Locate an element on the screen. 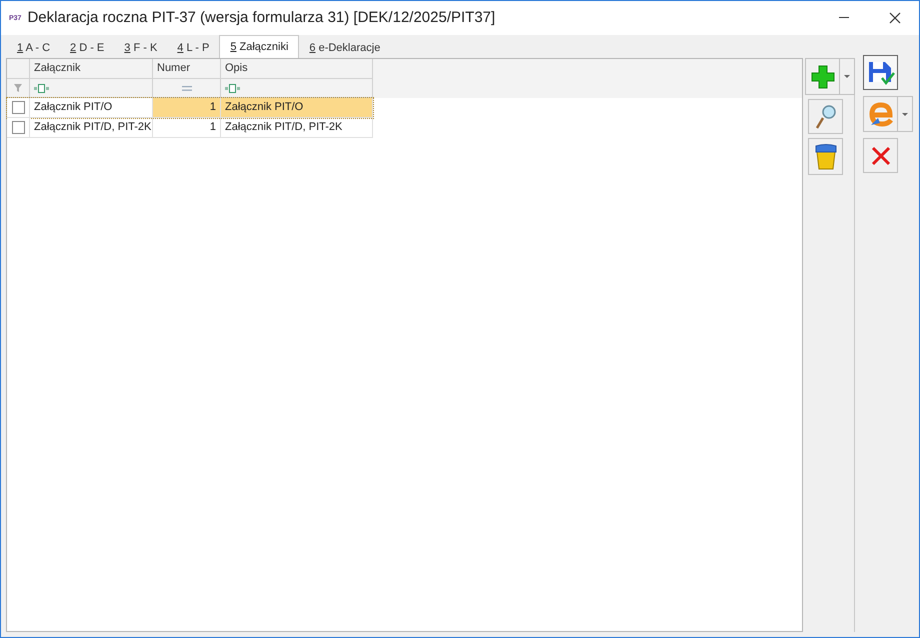  tab: 3 F - K is located at coordinates (141, 48).